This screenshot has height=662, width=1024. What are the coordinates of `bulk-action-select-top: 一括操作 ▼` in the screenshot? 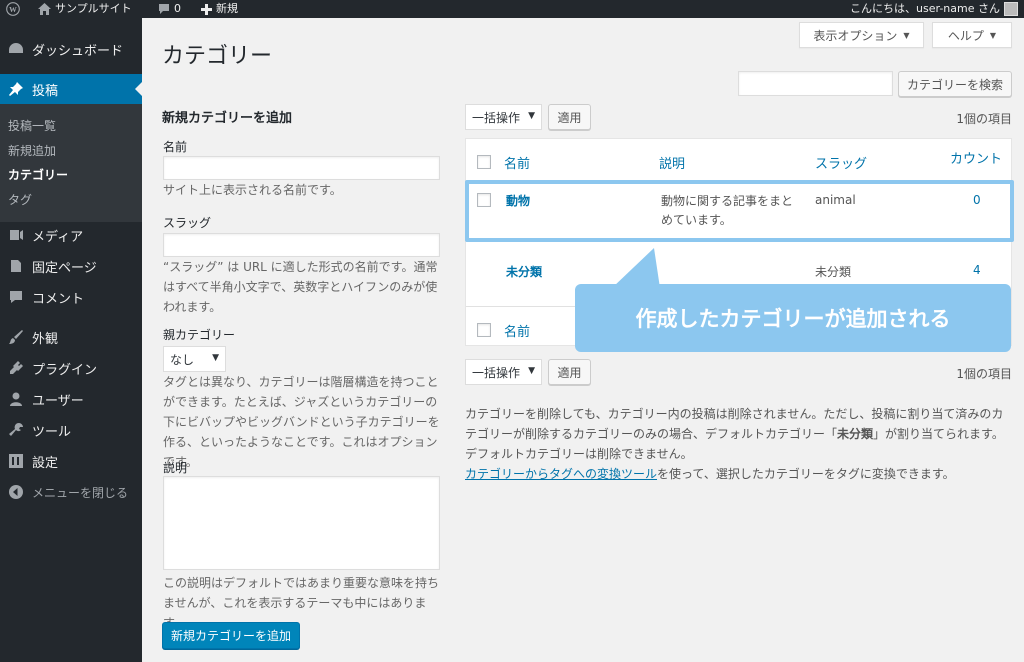 It's located at (503, 117).